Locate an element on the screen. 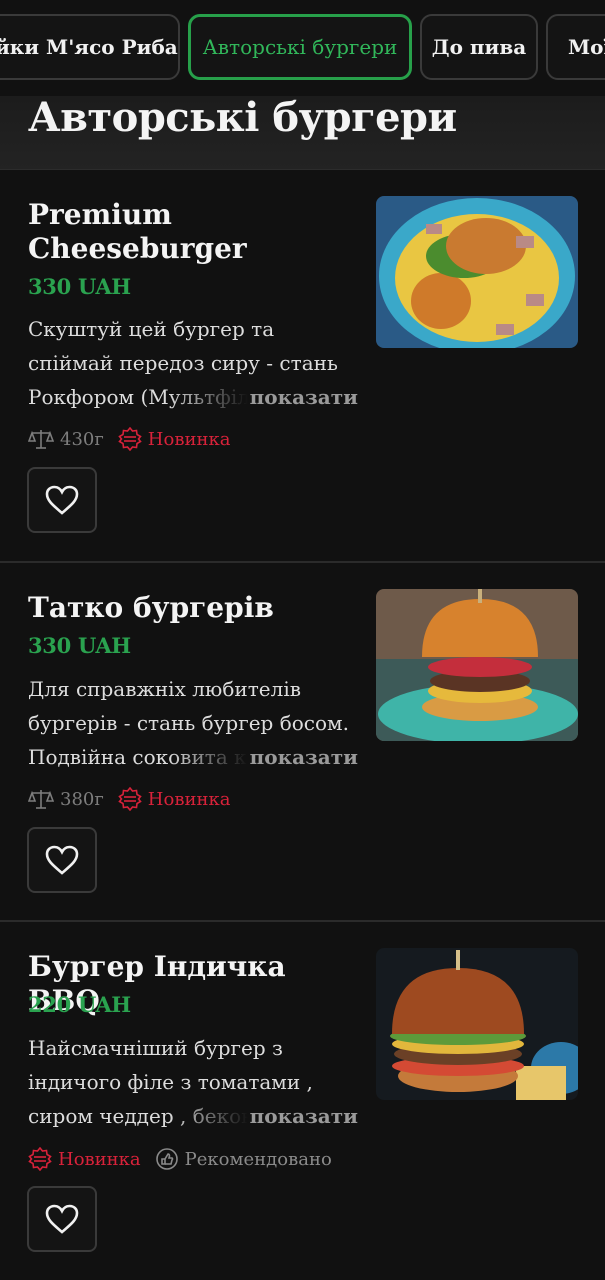  weight-info: 430г is located at coordinates (66, 439).